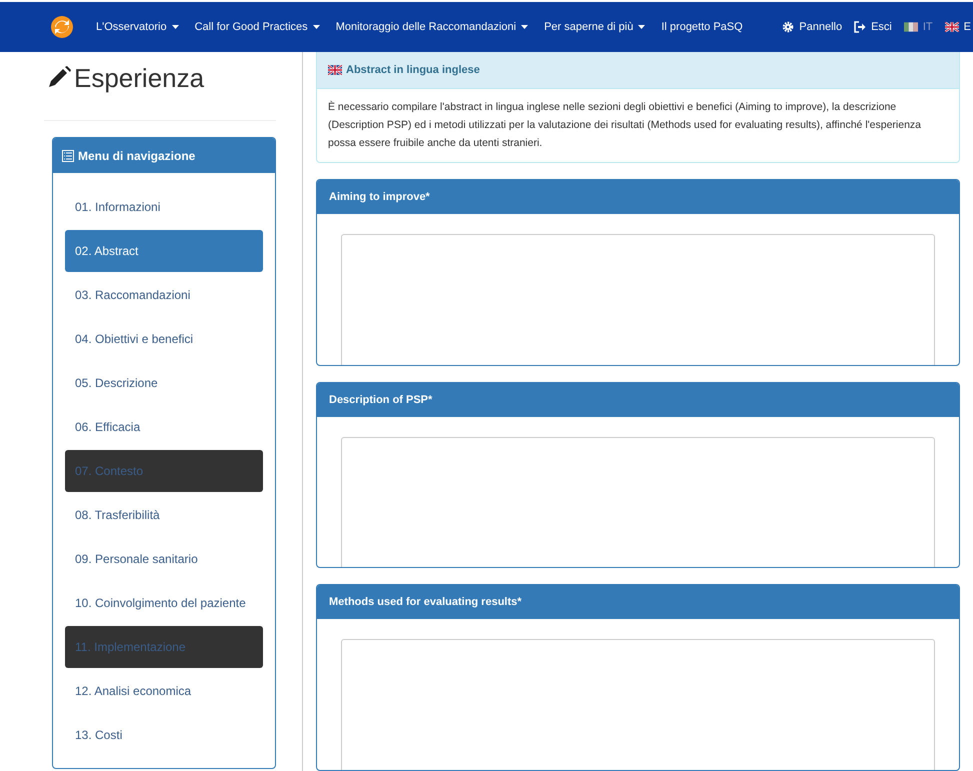  What do you see at coordinates (164, 383) in the screenshot?
I see `nav-item: 05. Descrizione` at bounding box center [164, 383].